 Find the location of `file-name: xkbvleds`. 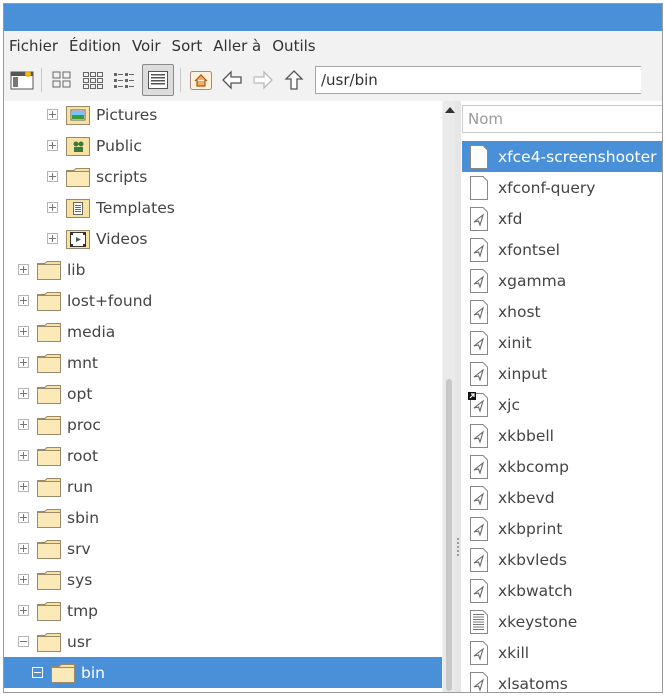

file-name: xkbvleds is located at coordinates (532, 559).